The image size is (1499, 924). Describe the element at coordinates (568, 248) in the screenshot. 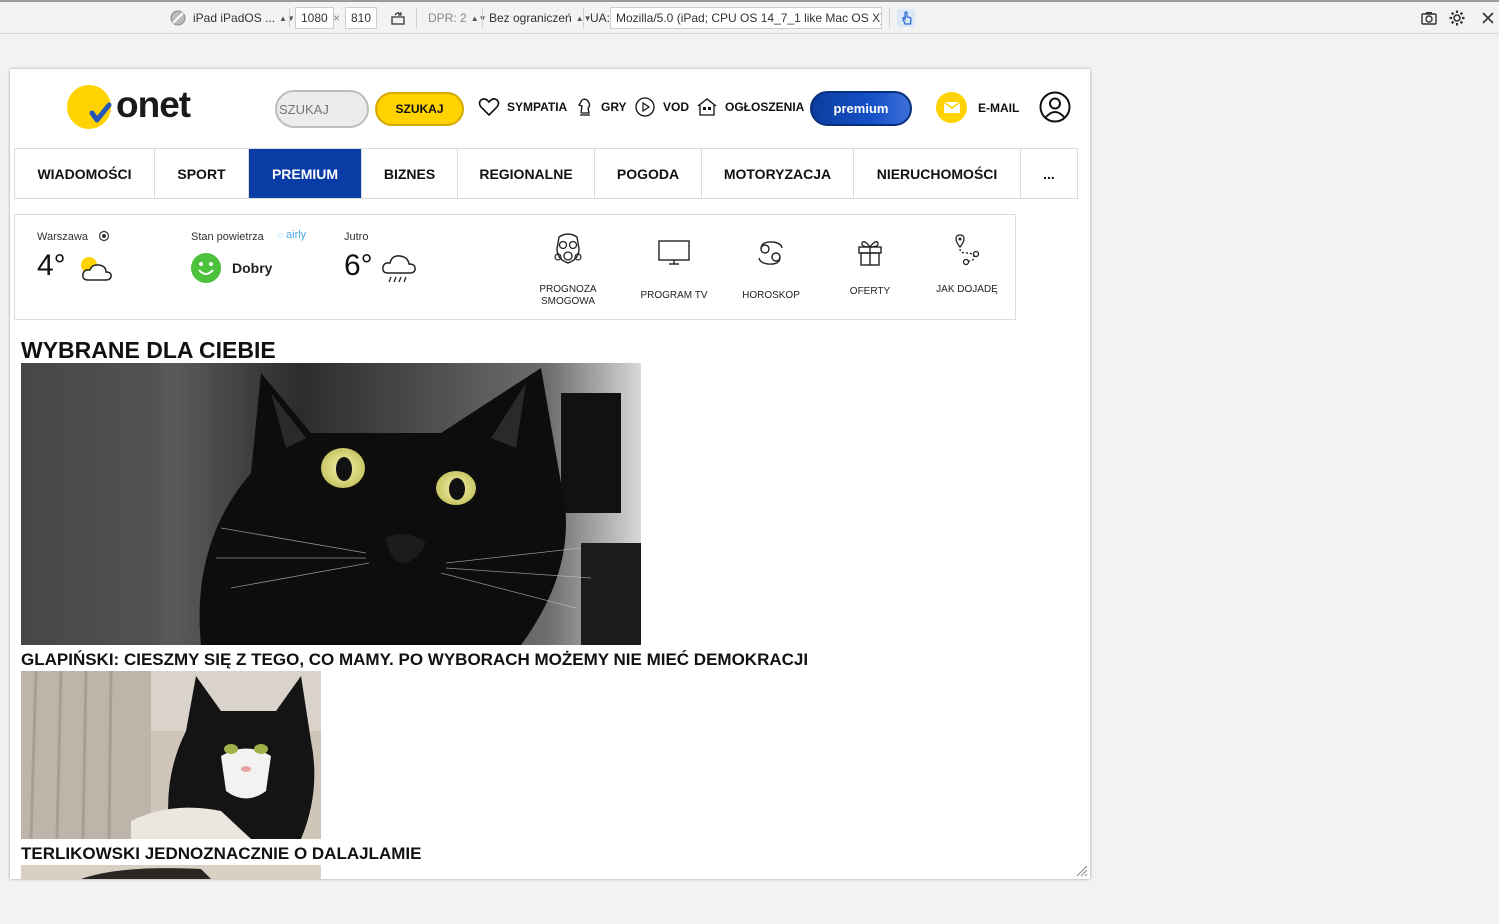

I see `gas-mask-icon` at that location.